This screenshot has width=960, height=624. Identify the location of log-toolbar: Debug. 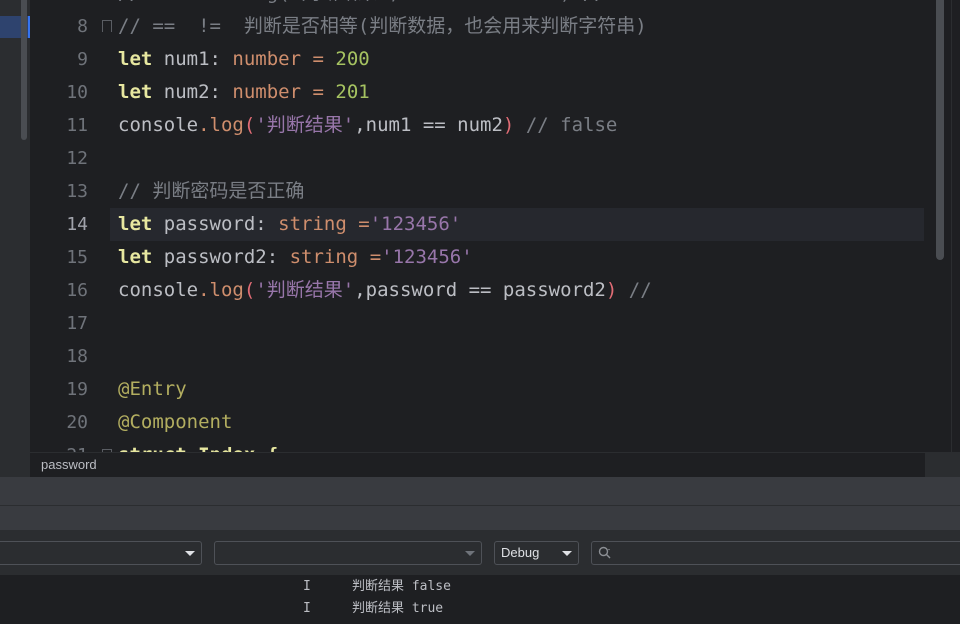
(480, 553).